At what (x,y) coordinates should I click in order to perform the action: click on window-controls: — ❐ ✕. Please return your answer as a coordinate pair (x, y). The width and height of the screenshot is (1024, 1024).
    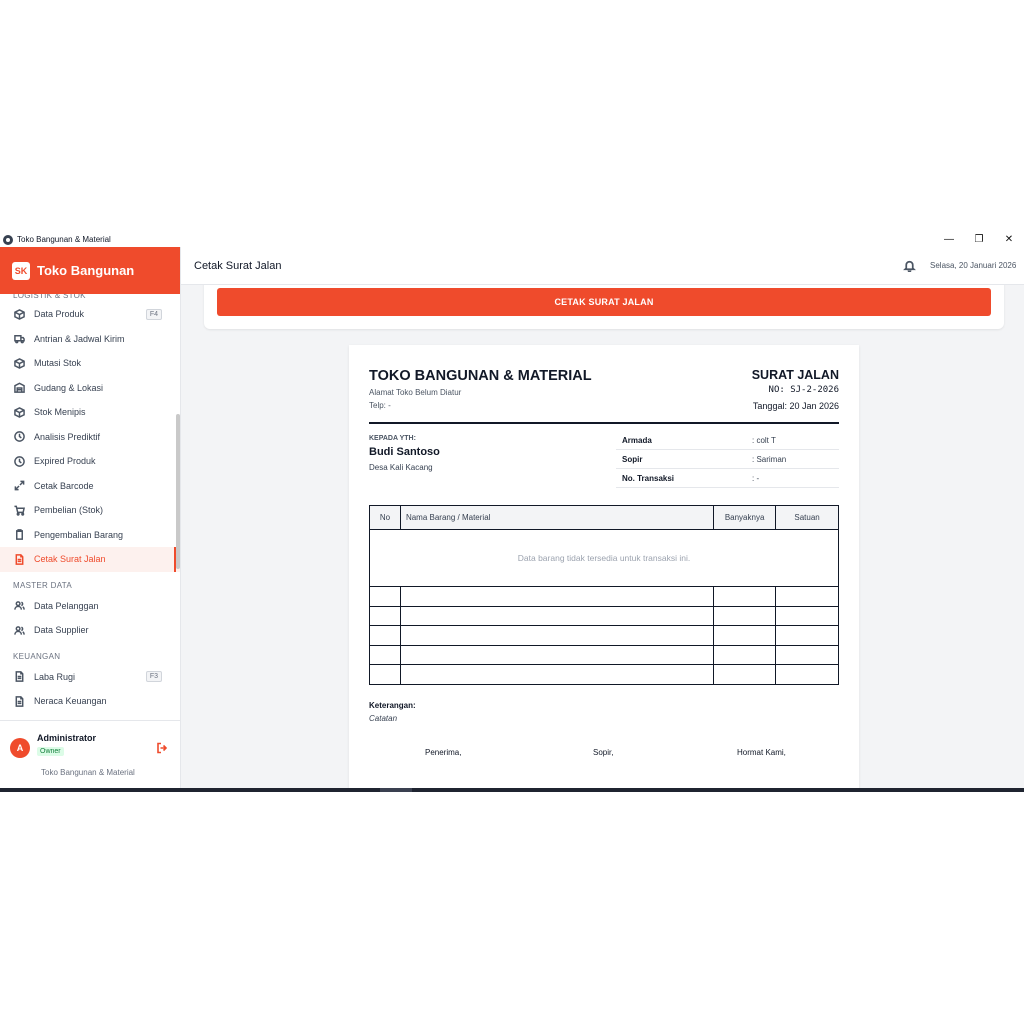
    Looking at the image, I should click on (979, 239).